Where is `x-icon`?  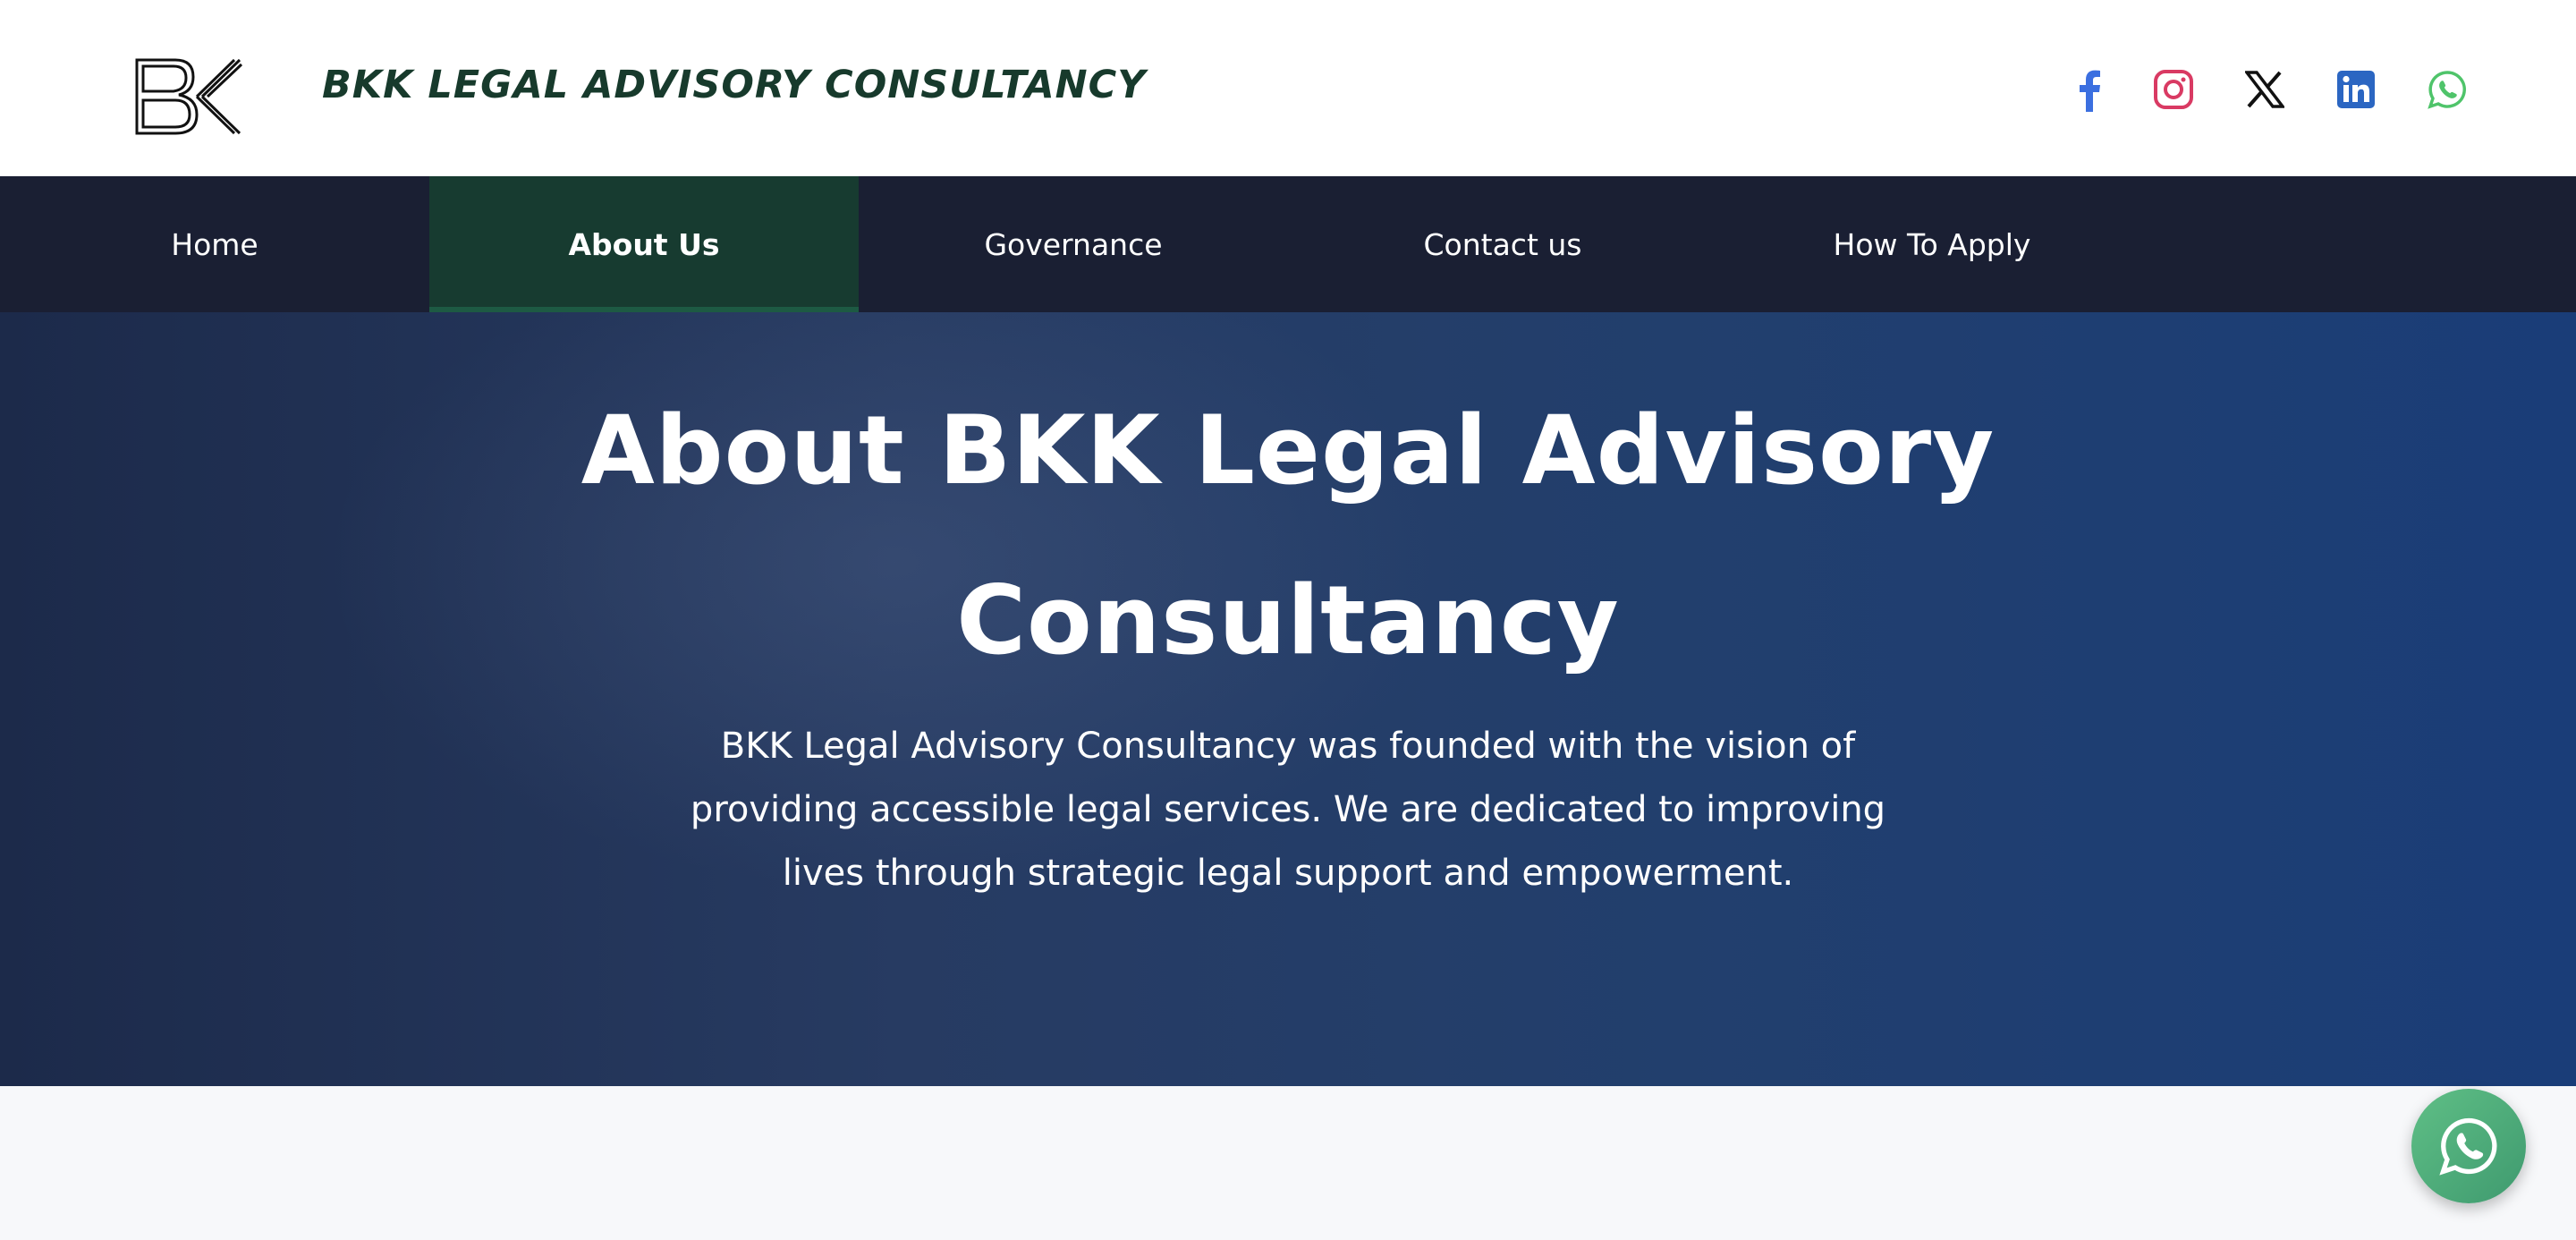
x-icon is located at coordinates (2265, 89).